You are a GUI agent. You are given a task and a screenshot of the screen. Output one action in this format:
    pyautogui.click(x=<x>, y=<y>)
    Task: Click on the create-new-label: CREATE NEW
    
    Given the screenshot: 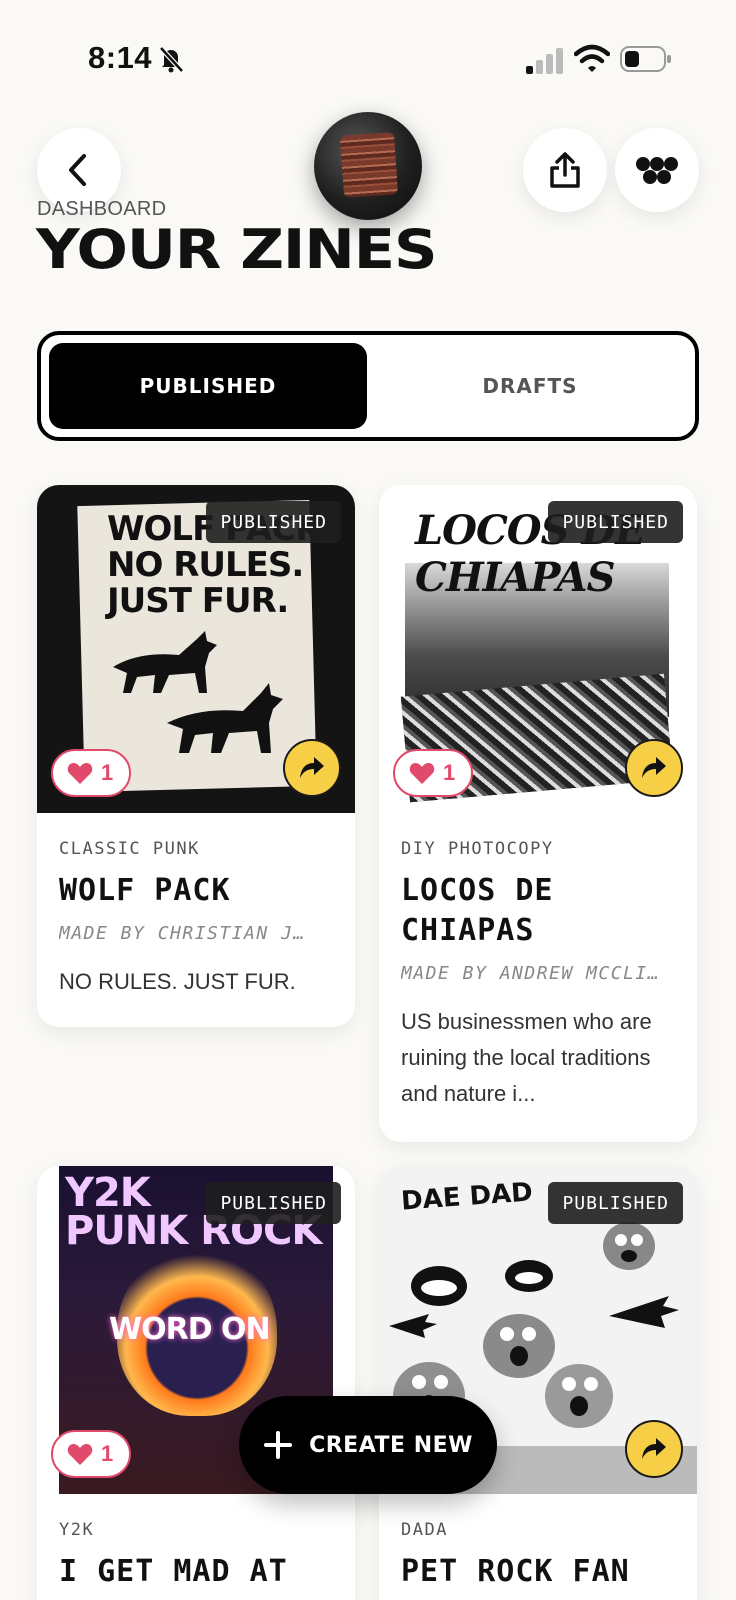 What is the action you would take?
    pyautogui.click(x=391, y=1445)
    